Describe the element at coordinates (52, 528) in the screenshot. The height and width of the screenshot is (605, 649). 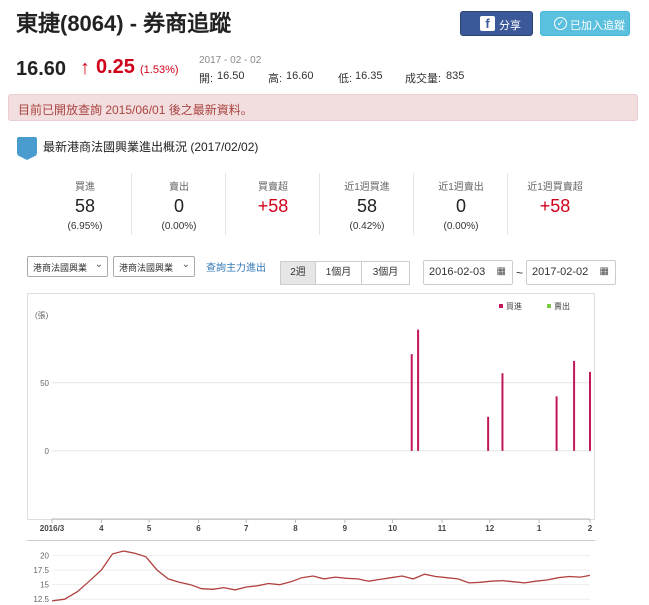
I see `x-tick-label: 2016/3` at that location.